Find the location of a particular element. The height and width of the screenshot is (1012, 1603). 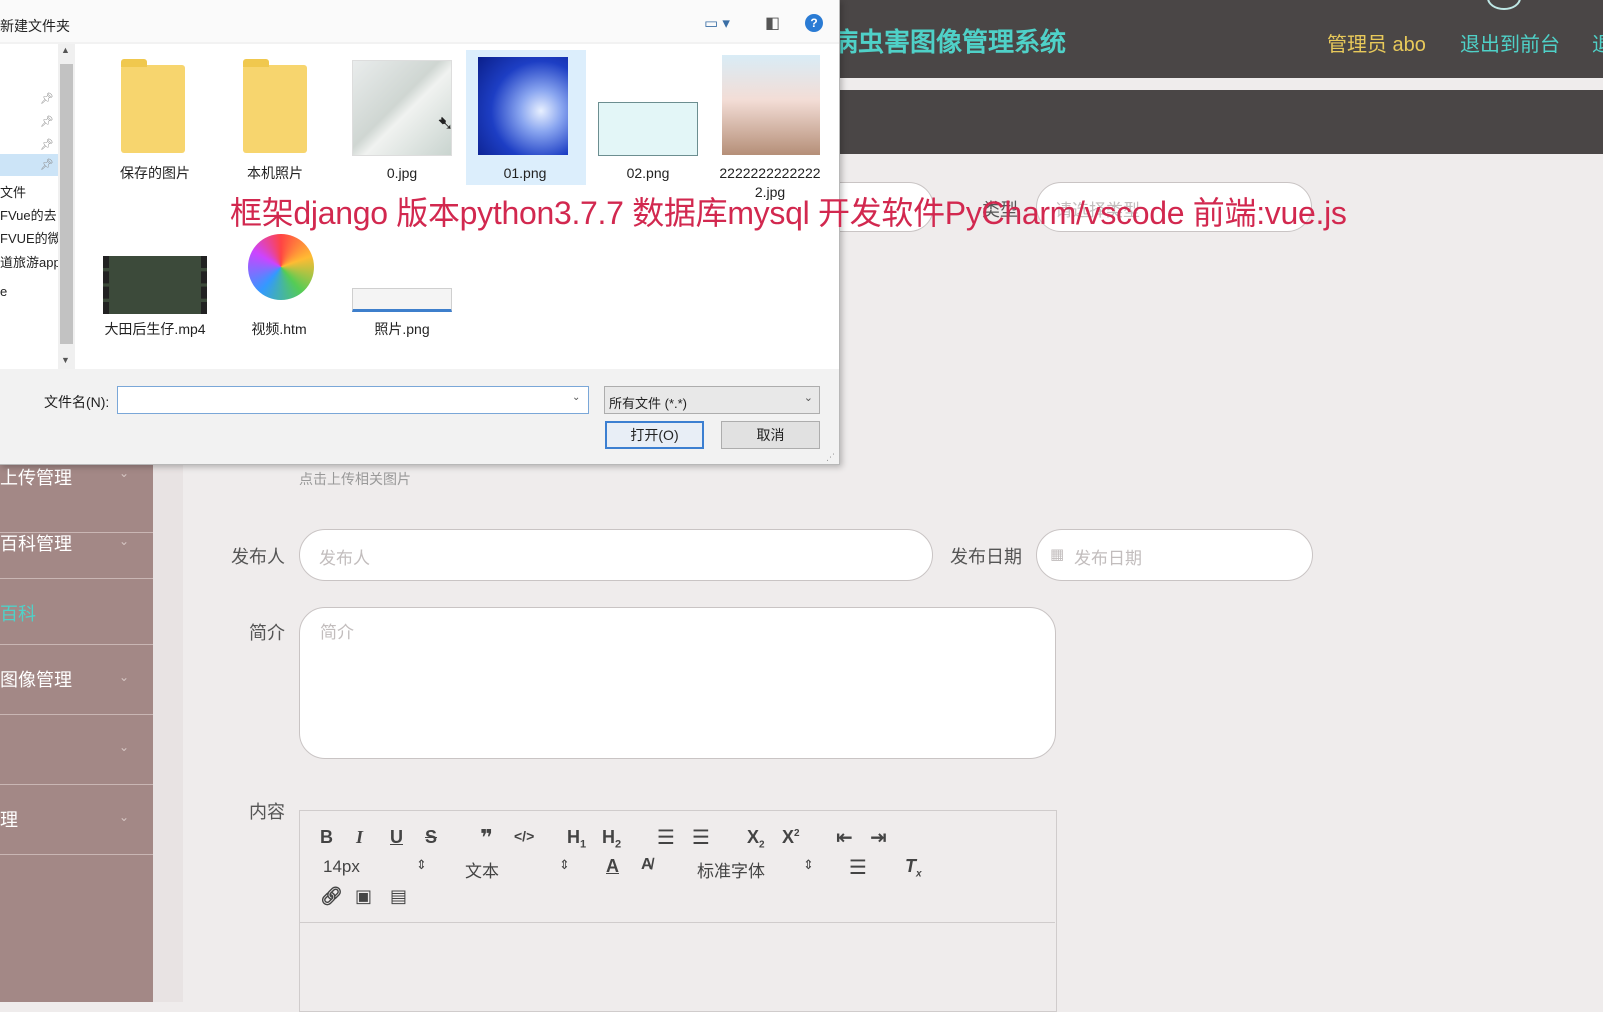

rich-text-editor is located at coordinates (678, 911).